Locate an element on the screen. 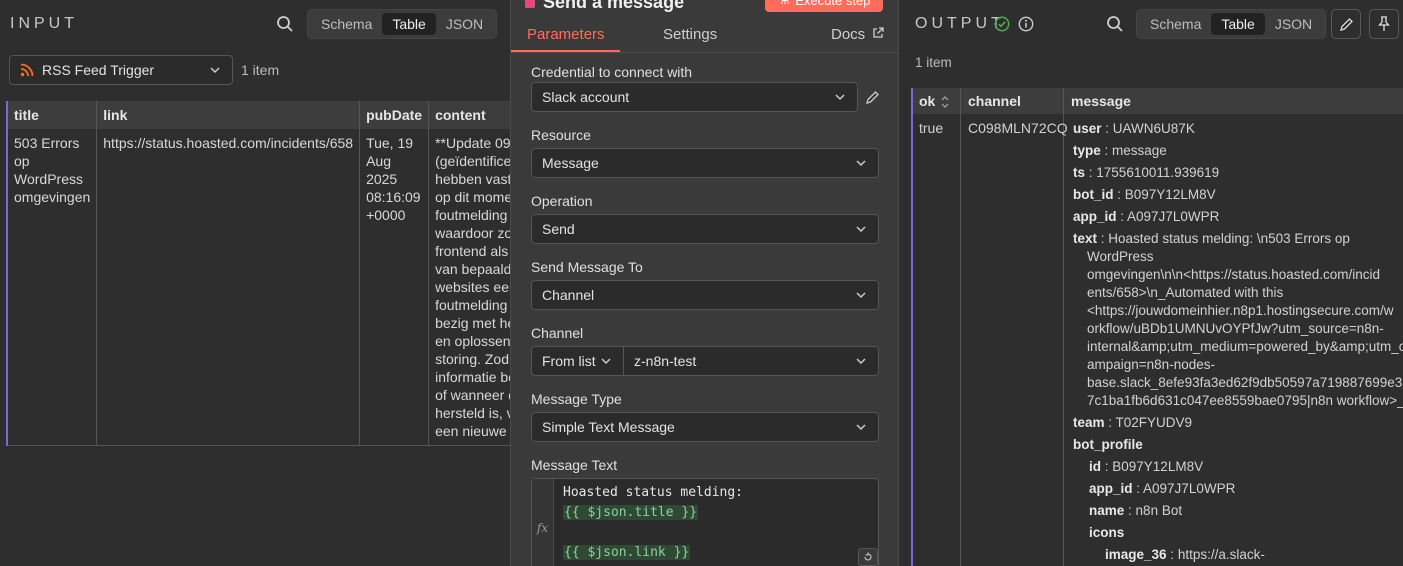  execute-step-button: ⚗Execute step is located at coordinates (824, 6).